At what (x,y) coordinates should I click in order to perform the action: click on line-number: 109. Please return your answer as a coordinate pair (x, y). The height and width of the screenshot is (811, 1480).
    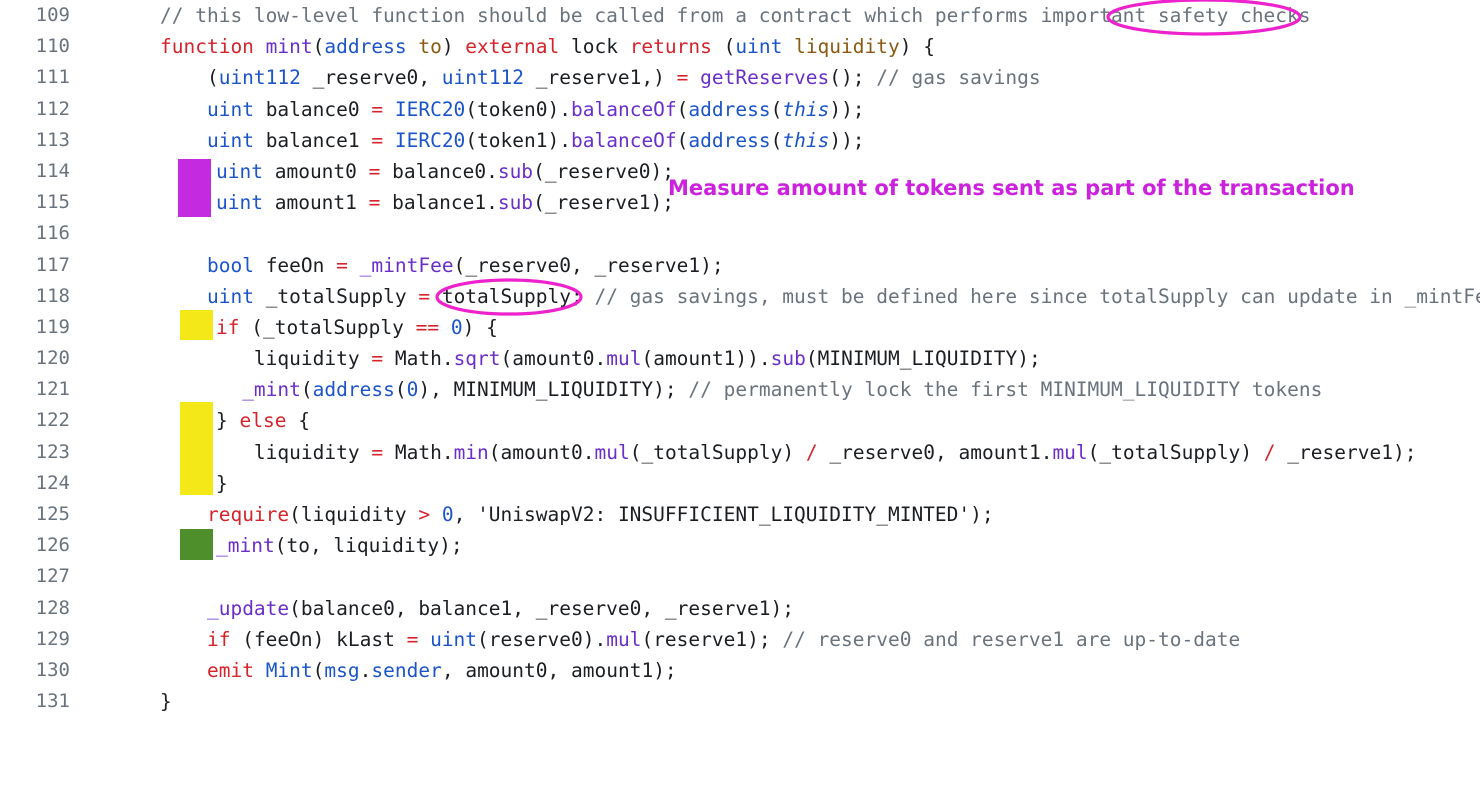
    Looking at the image, I should click on (52, 15).